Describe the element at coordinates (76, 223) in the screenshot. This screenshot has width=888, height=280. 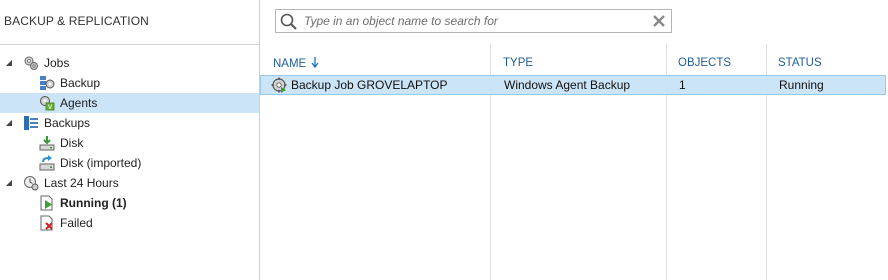
I see `tree-item-label: Failed` at that location.